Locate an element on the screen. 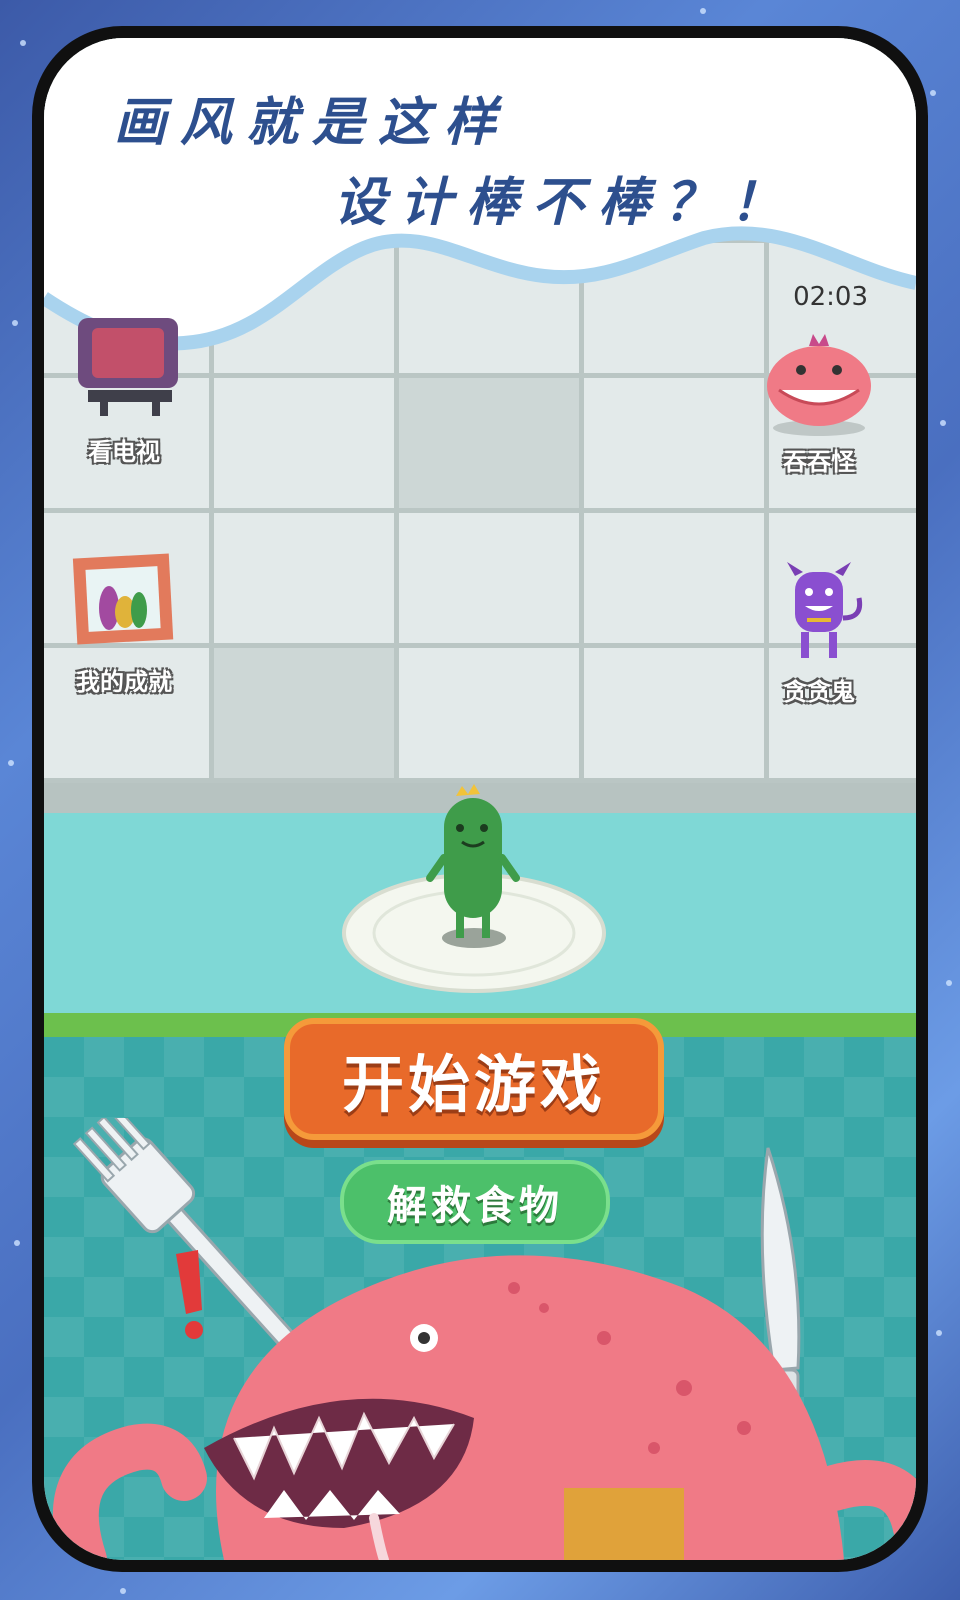  menu-label-greedy-ghost: 贪贪鬼 is located at coordinates (819, 692).